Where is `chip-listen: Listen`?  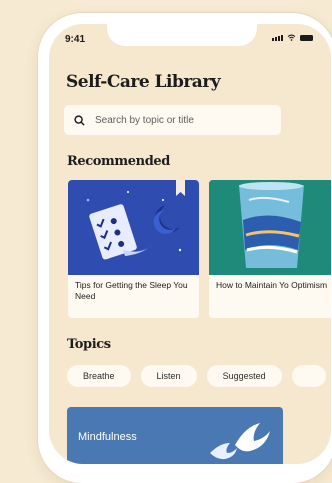 chip-listen: Listen is located at coordinates (168, 376).